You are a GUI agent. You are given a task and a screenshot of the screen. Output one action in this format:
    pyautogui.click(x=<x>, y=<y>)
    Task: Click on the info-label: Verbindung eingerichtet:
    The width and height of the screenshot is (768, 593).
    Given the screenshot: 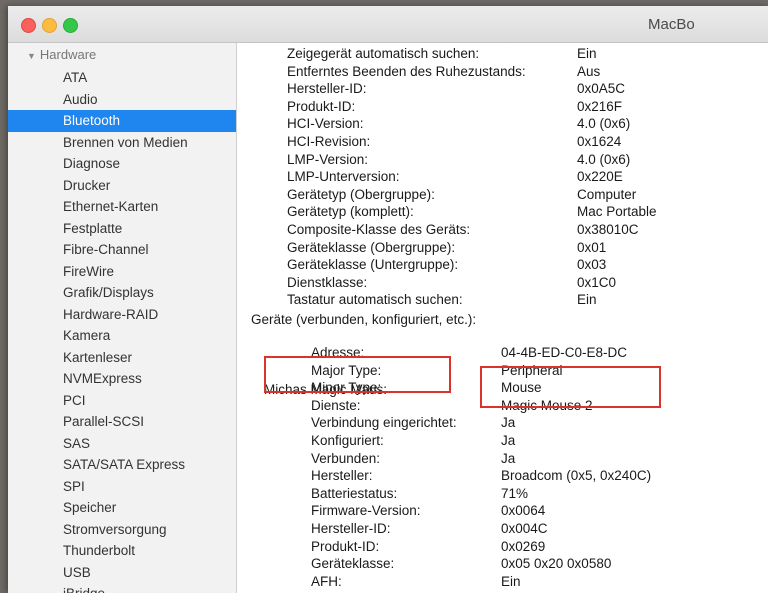 What is the action you would take?
    pyautogui.click(x=384, y=423)
    